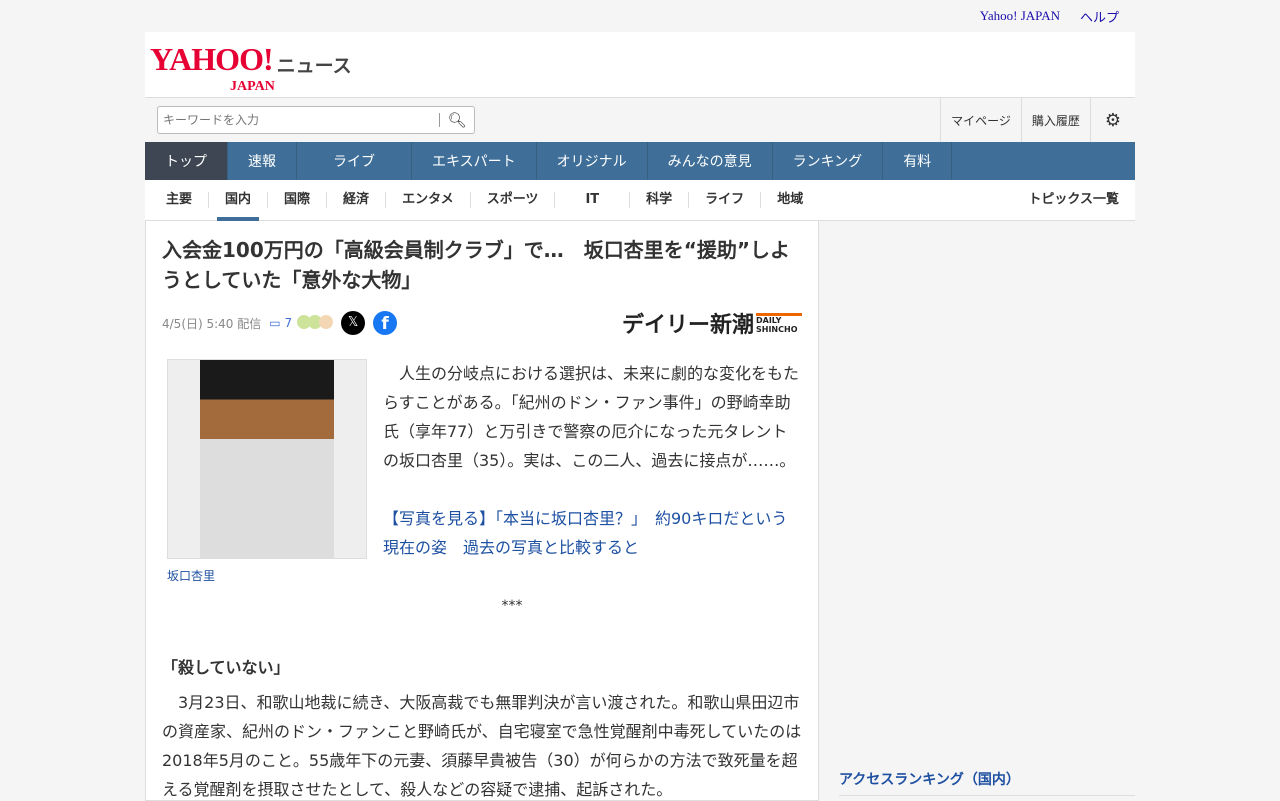  I want to click on global-nav: トップ 速報 ライブ エキスパート オリジナル みんなの意見 ランキング 有料, so click(640, 161).